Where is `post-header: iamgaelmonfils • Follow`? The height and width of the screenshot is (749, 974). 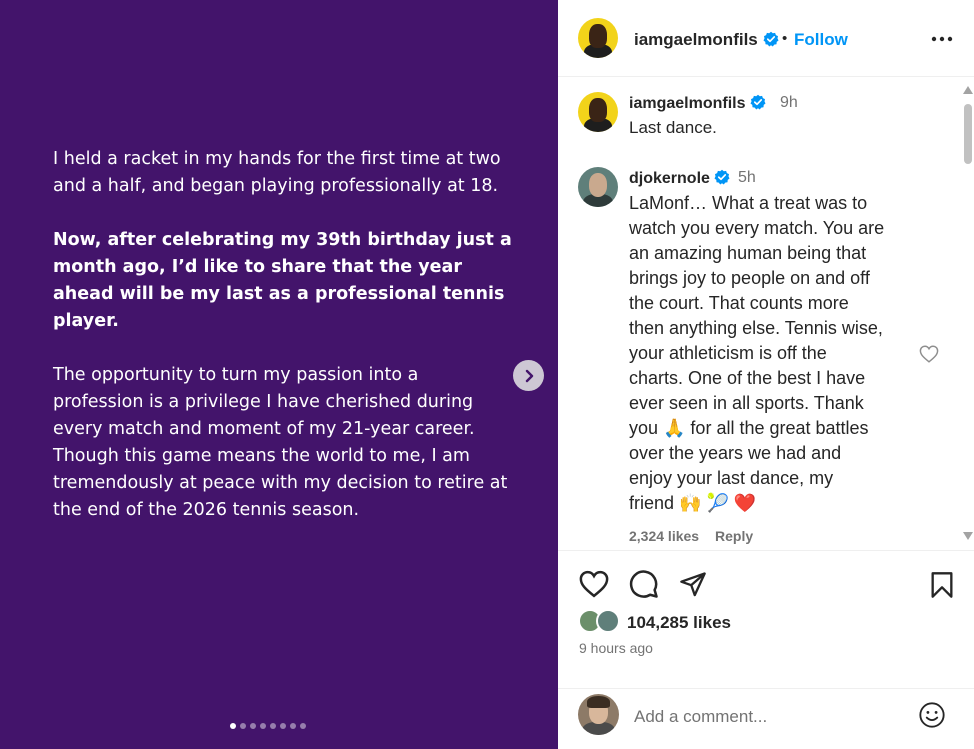
post-header: iamgaelmonfils • Follow is located at coordinates (766, 38).